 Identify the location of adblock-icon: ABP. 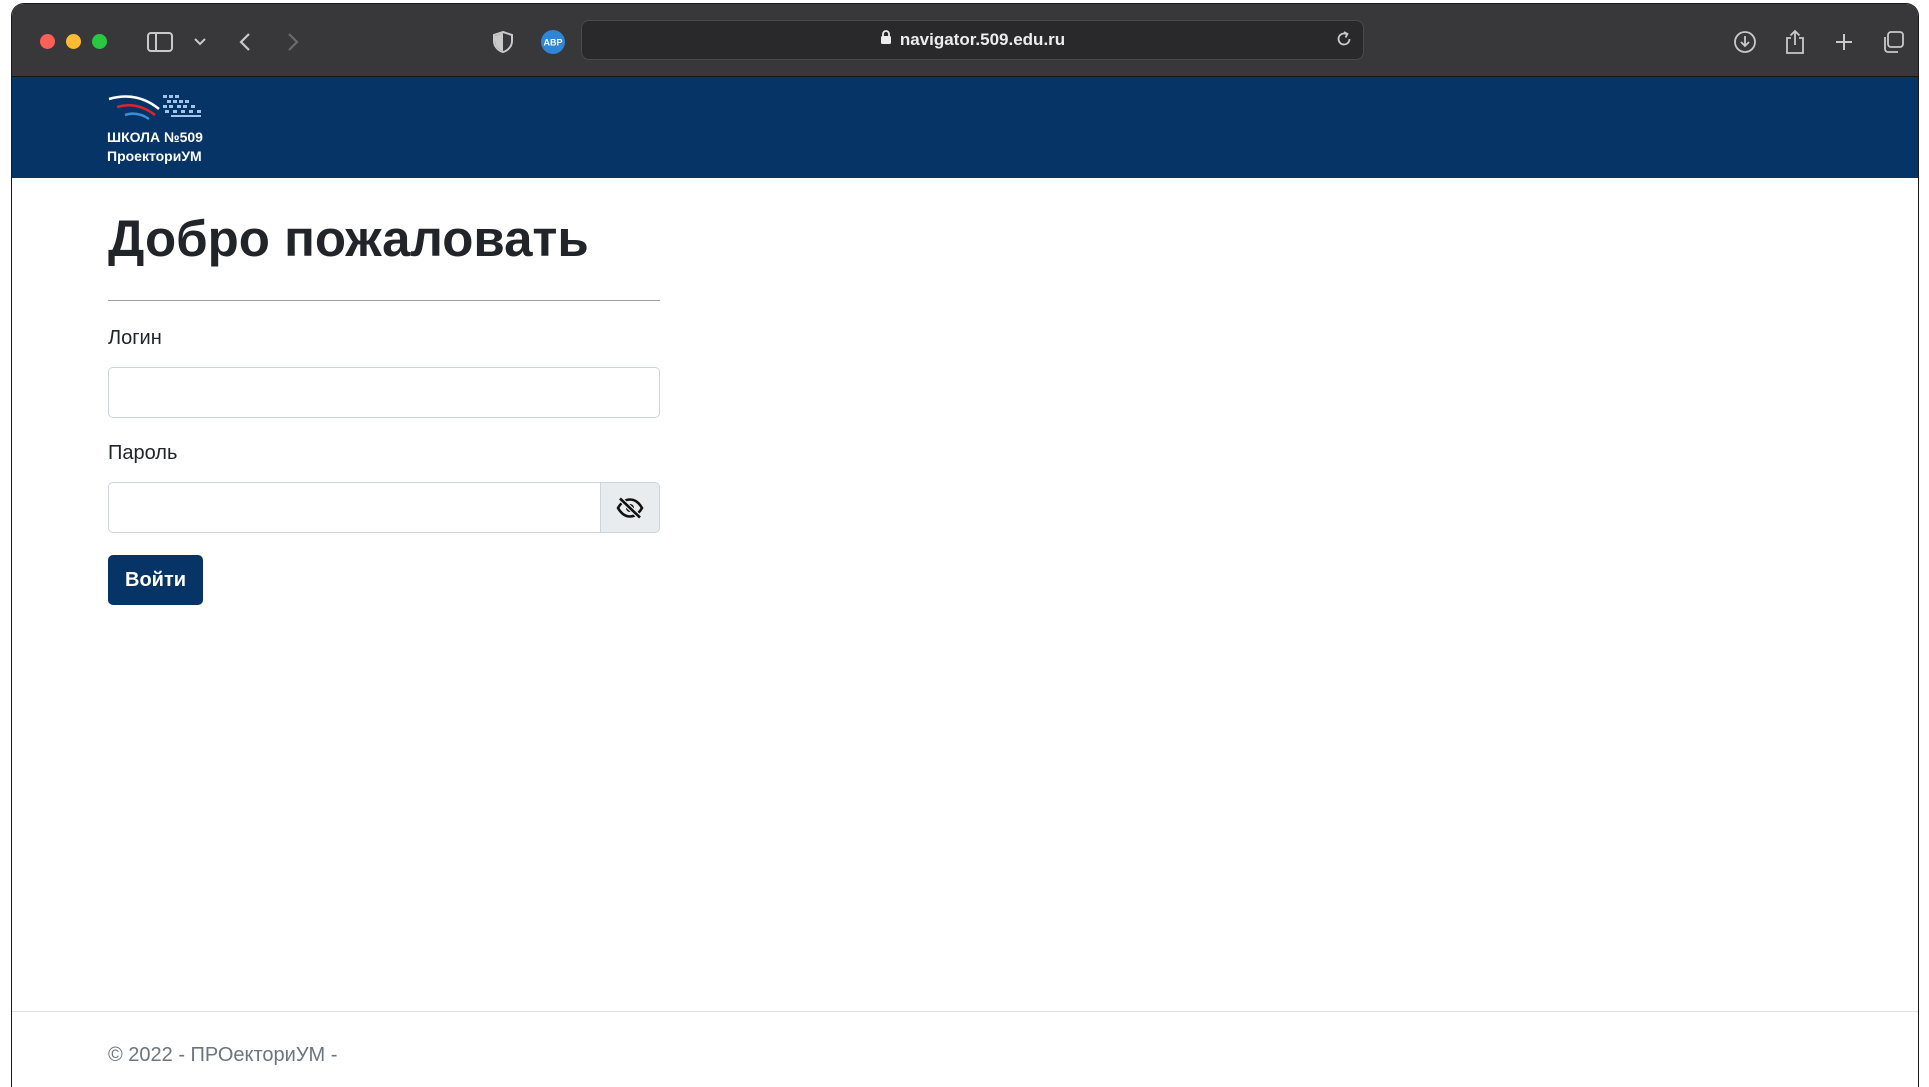
(553, 42).